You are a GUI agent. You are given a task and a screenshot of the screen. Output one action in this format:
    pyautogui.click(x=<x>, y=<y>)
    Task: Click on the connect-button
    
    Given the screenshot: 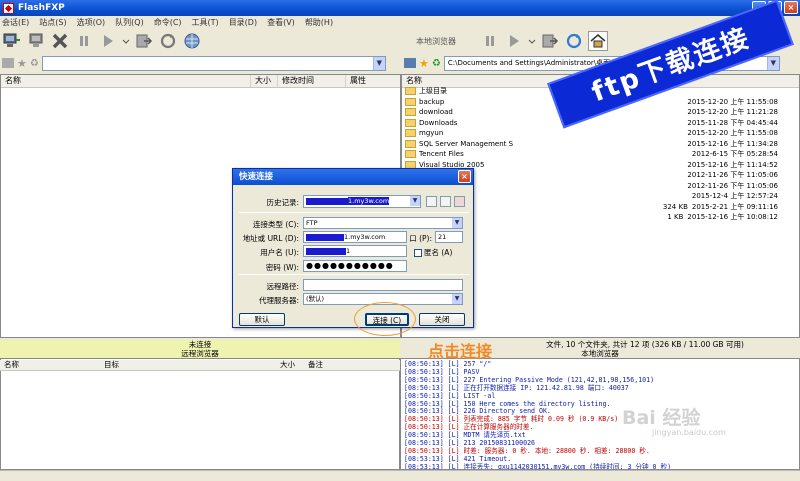 What is the action you would take?
    pyautogui.click(x=12, y=41)
    